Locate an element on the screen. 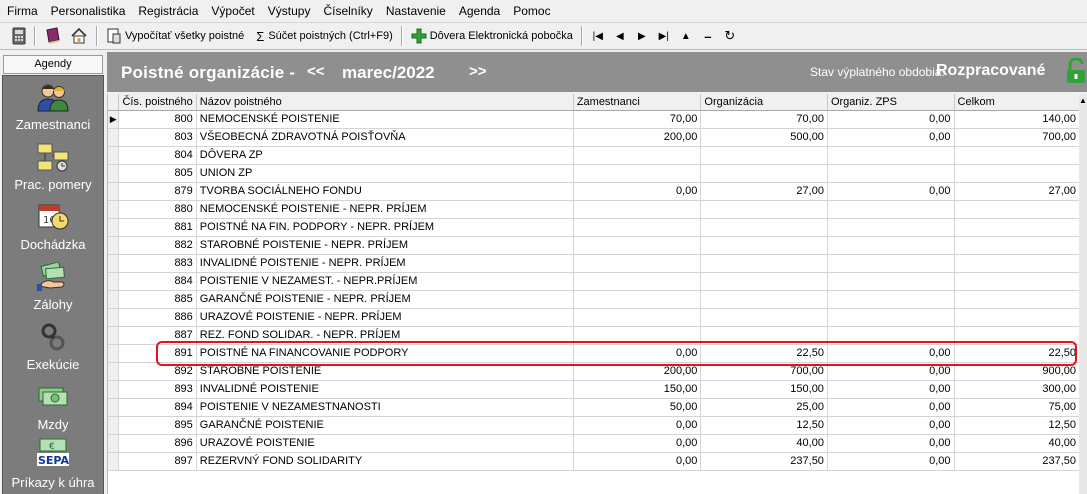 The width and height of the screenshot is (1087, 494). first-record-button: |◀ is located at coordinates (598, 36).